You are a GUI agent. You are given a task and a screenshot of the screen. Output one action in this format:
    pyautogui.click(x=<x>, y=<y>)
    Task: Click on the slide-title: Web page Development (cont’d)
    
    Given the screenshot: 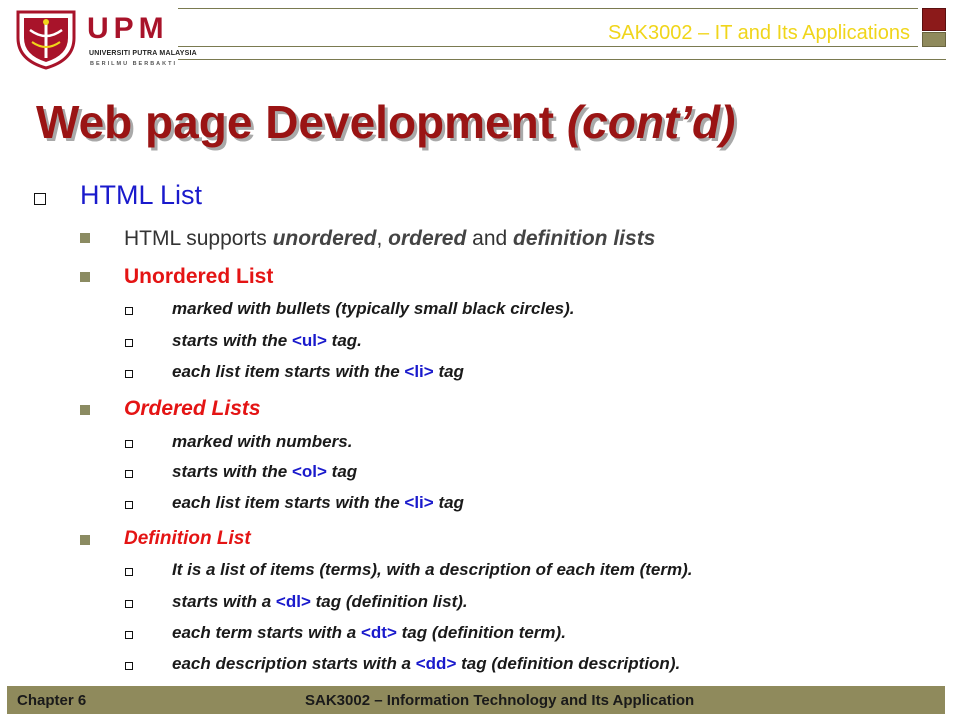 What is the action you would take?
    pyautogui.click(x=385, y=122)
    